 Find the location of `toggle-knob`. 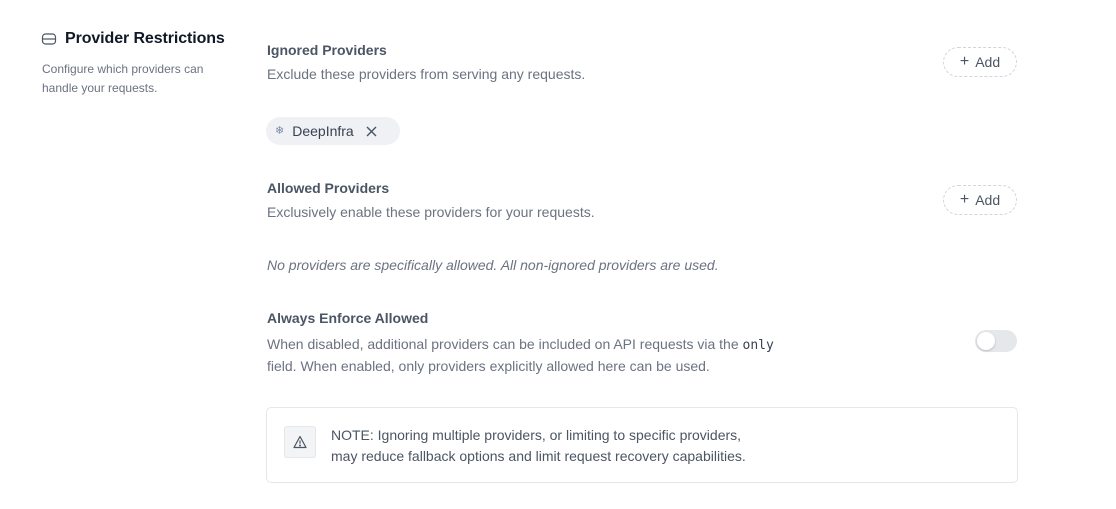

toggle-knob is located at coordinates (986, 341).